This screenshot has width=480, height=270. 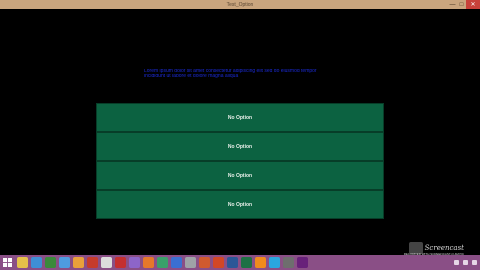 I want to click on taskbar, so click(x=240, y=262).